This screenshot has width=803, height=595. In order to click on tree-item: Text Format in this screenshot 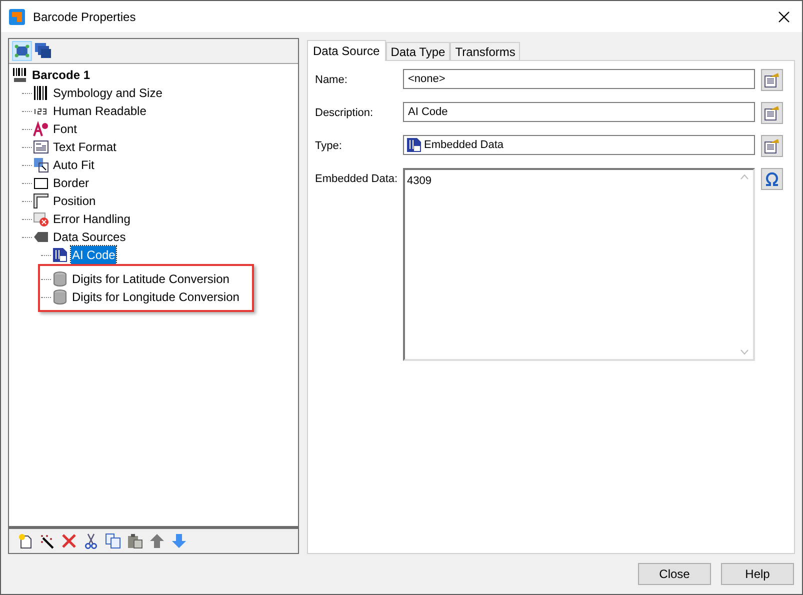, I will do `click(85, 147)`.